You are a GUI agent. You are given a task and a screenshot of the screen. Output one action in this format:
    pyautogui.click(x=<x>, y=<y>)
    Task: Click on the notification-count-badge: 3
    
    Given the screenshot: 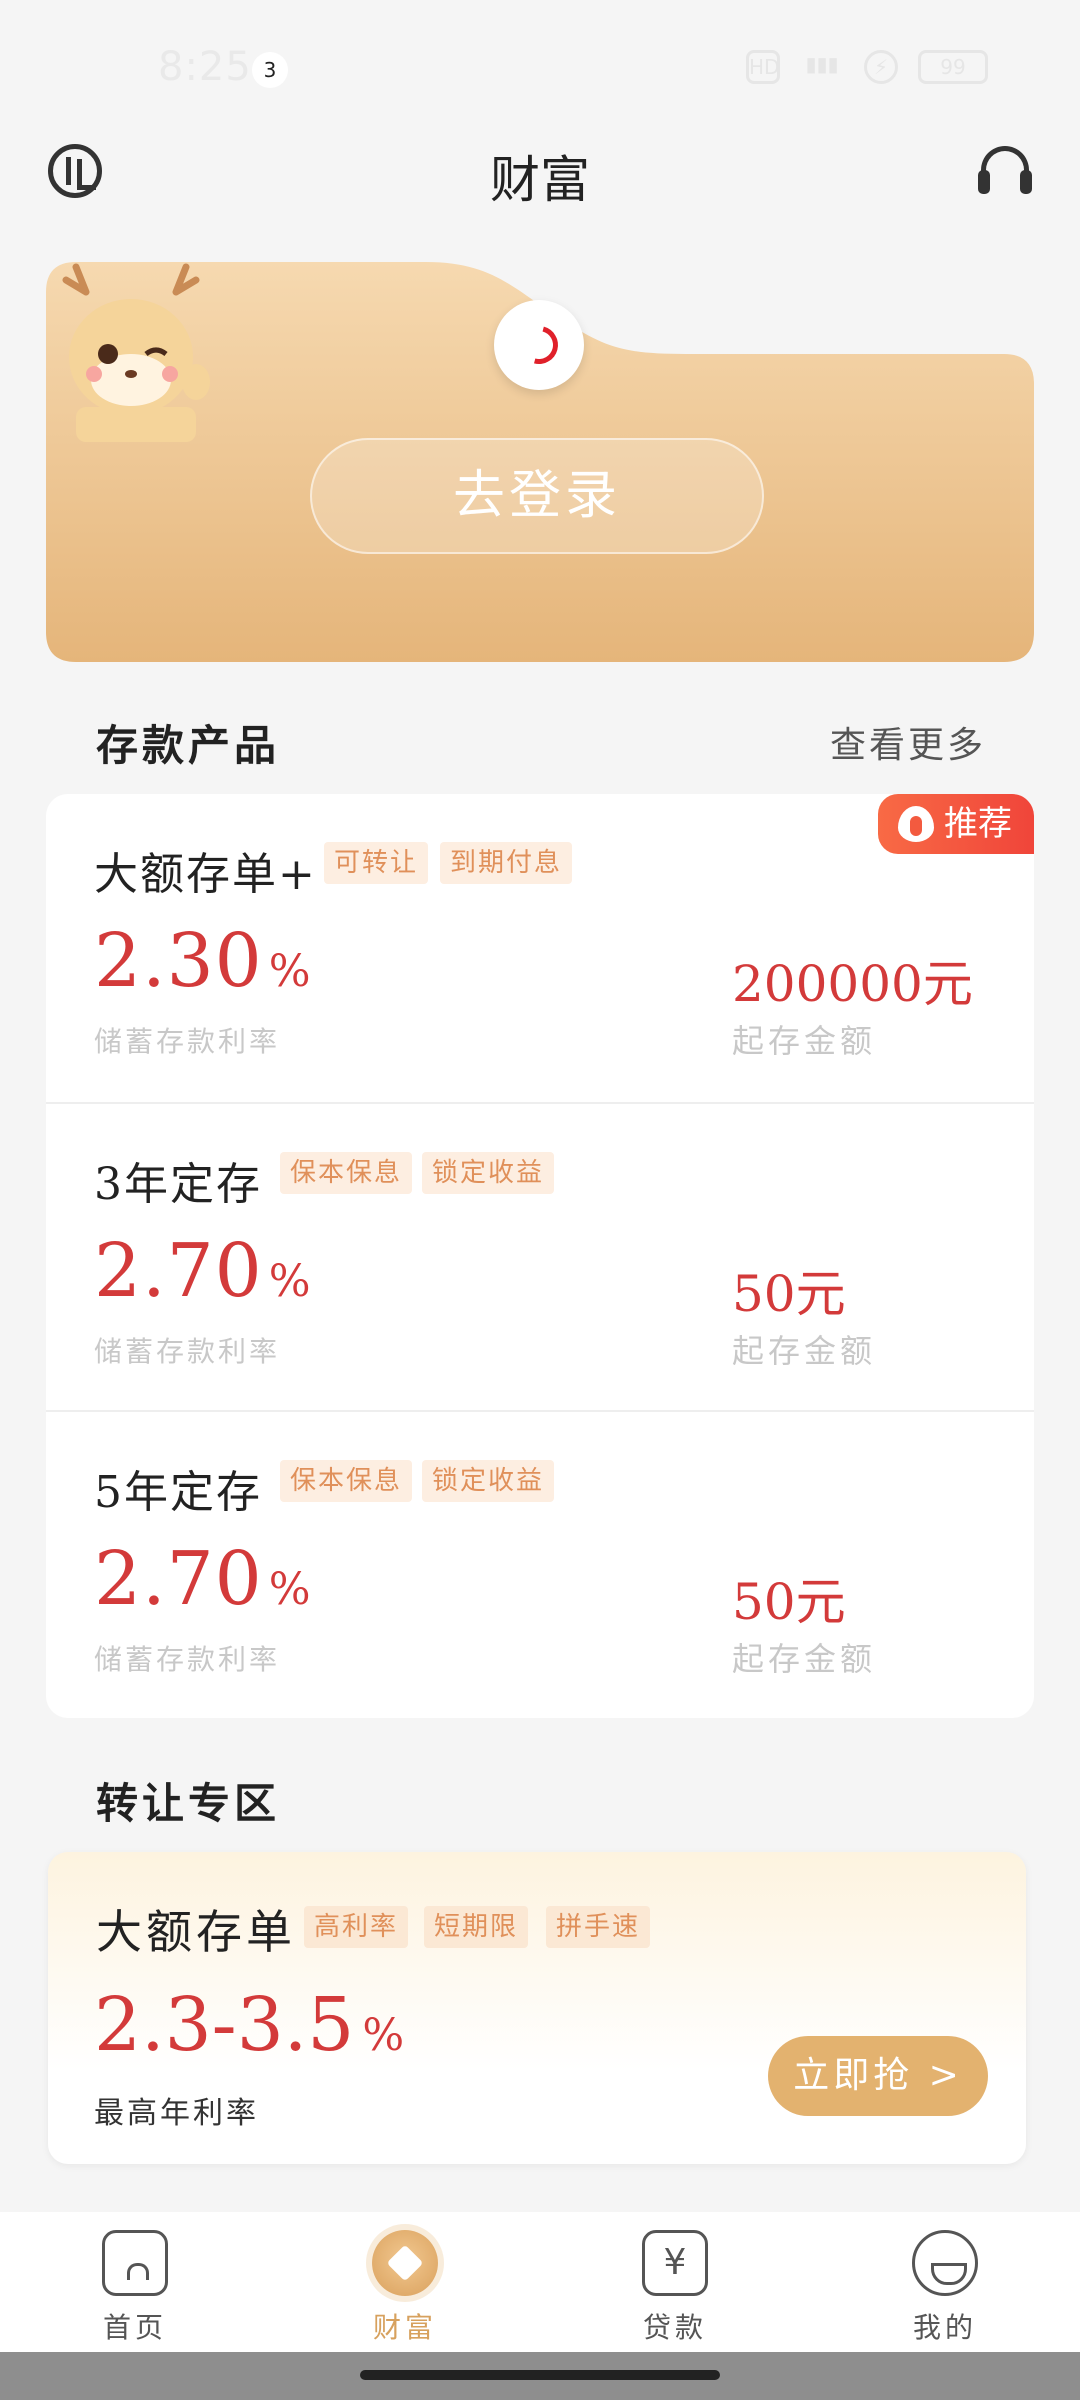 What is the action you would take?
    pyautogui.click(x=270, y=70)
    